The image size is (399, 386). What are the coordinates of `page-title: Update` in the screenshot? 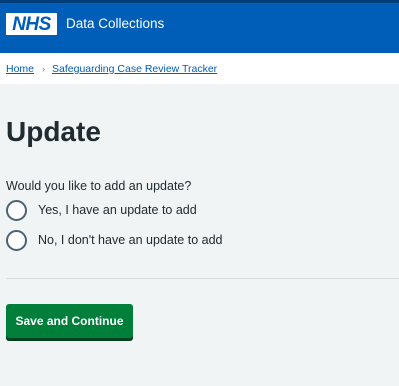 It's located at (53, 131).